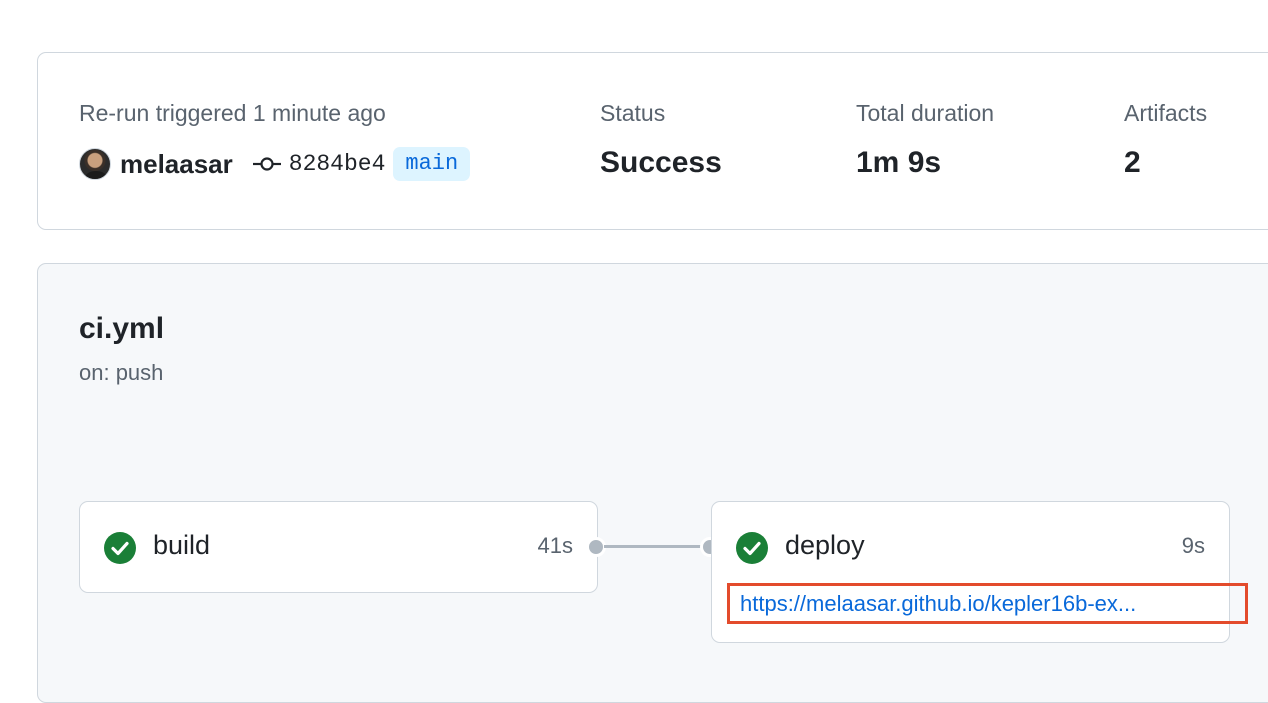 The width and height of the screenshot is (1268, 703). What do you see at coordinates (1165, 140) in the screenshot?
I see `artifacts-column: Artifacts 2` at bounding box center [1165, 140].